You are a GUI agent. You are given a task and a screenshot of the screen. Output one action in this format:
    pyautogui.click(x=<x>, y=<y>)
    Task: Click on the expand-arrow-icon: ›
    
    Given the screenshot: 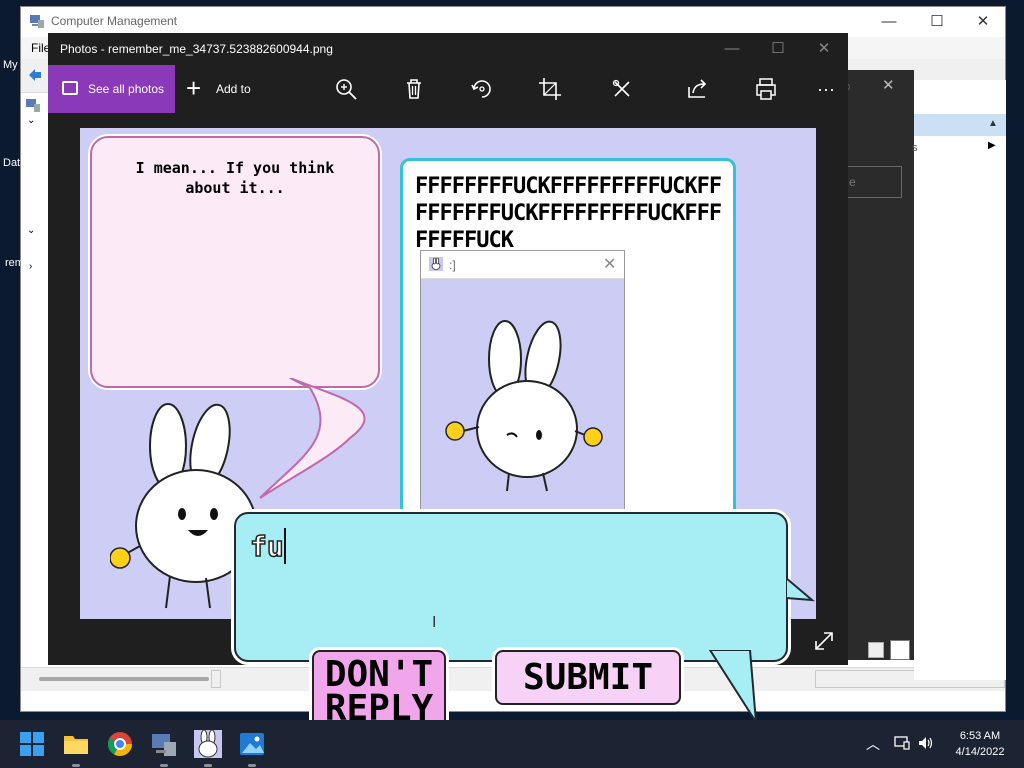 What is the action you would take?
    pyautogui.click(x=30, y=266)
    